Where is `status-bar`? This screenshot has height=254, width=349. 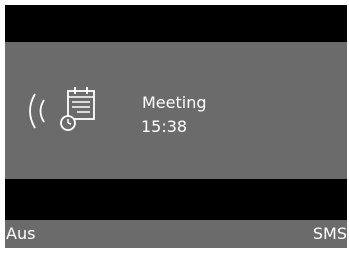
status-bar is located at coordinates (176, 23).